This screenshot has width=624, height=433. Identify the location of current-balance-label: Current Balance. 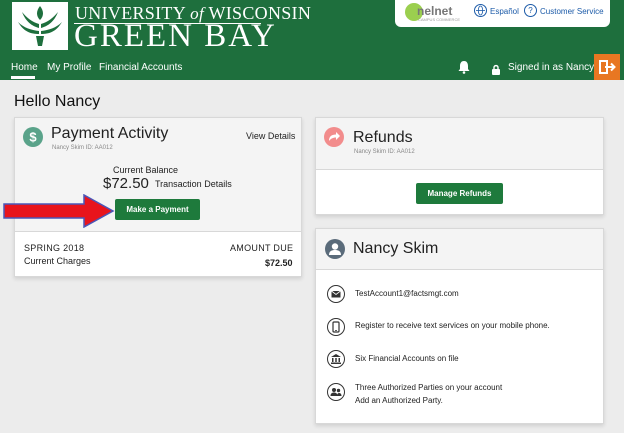
(146, 170).